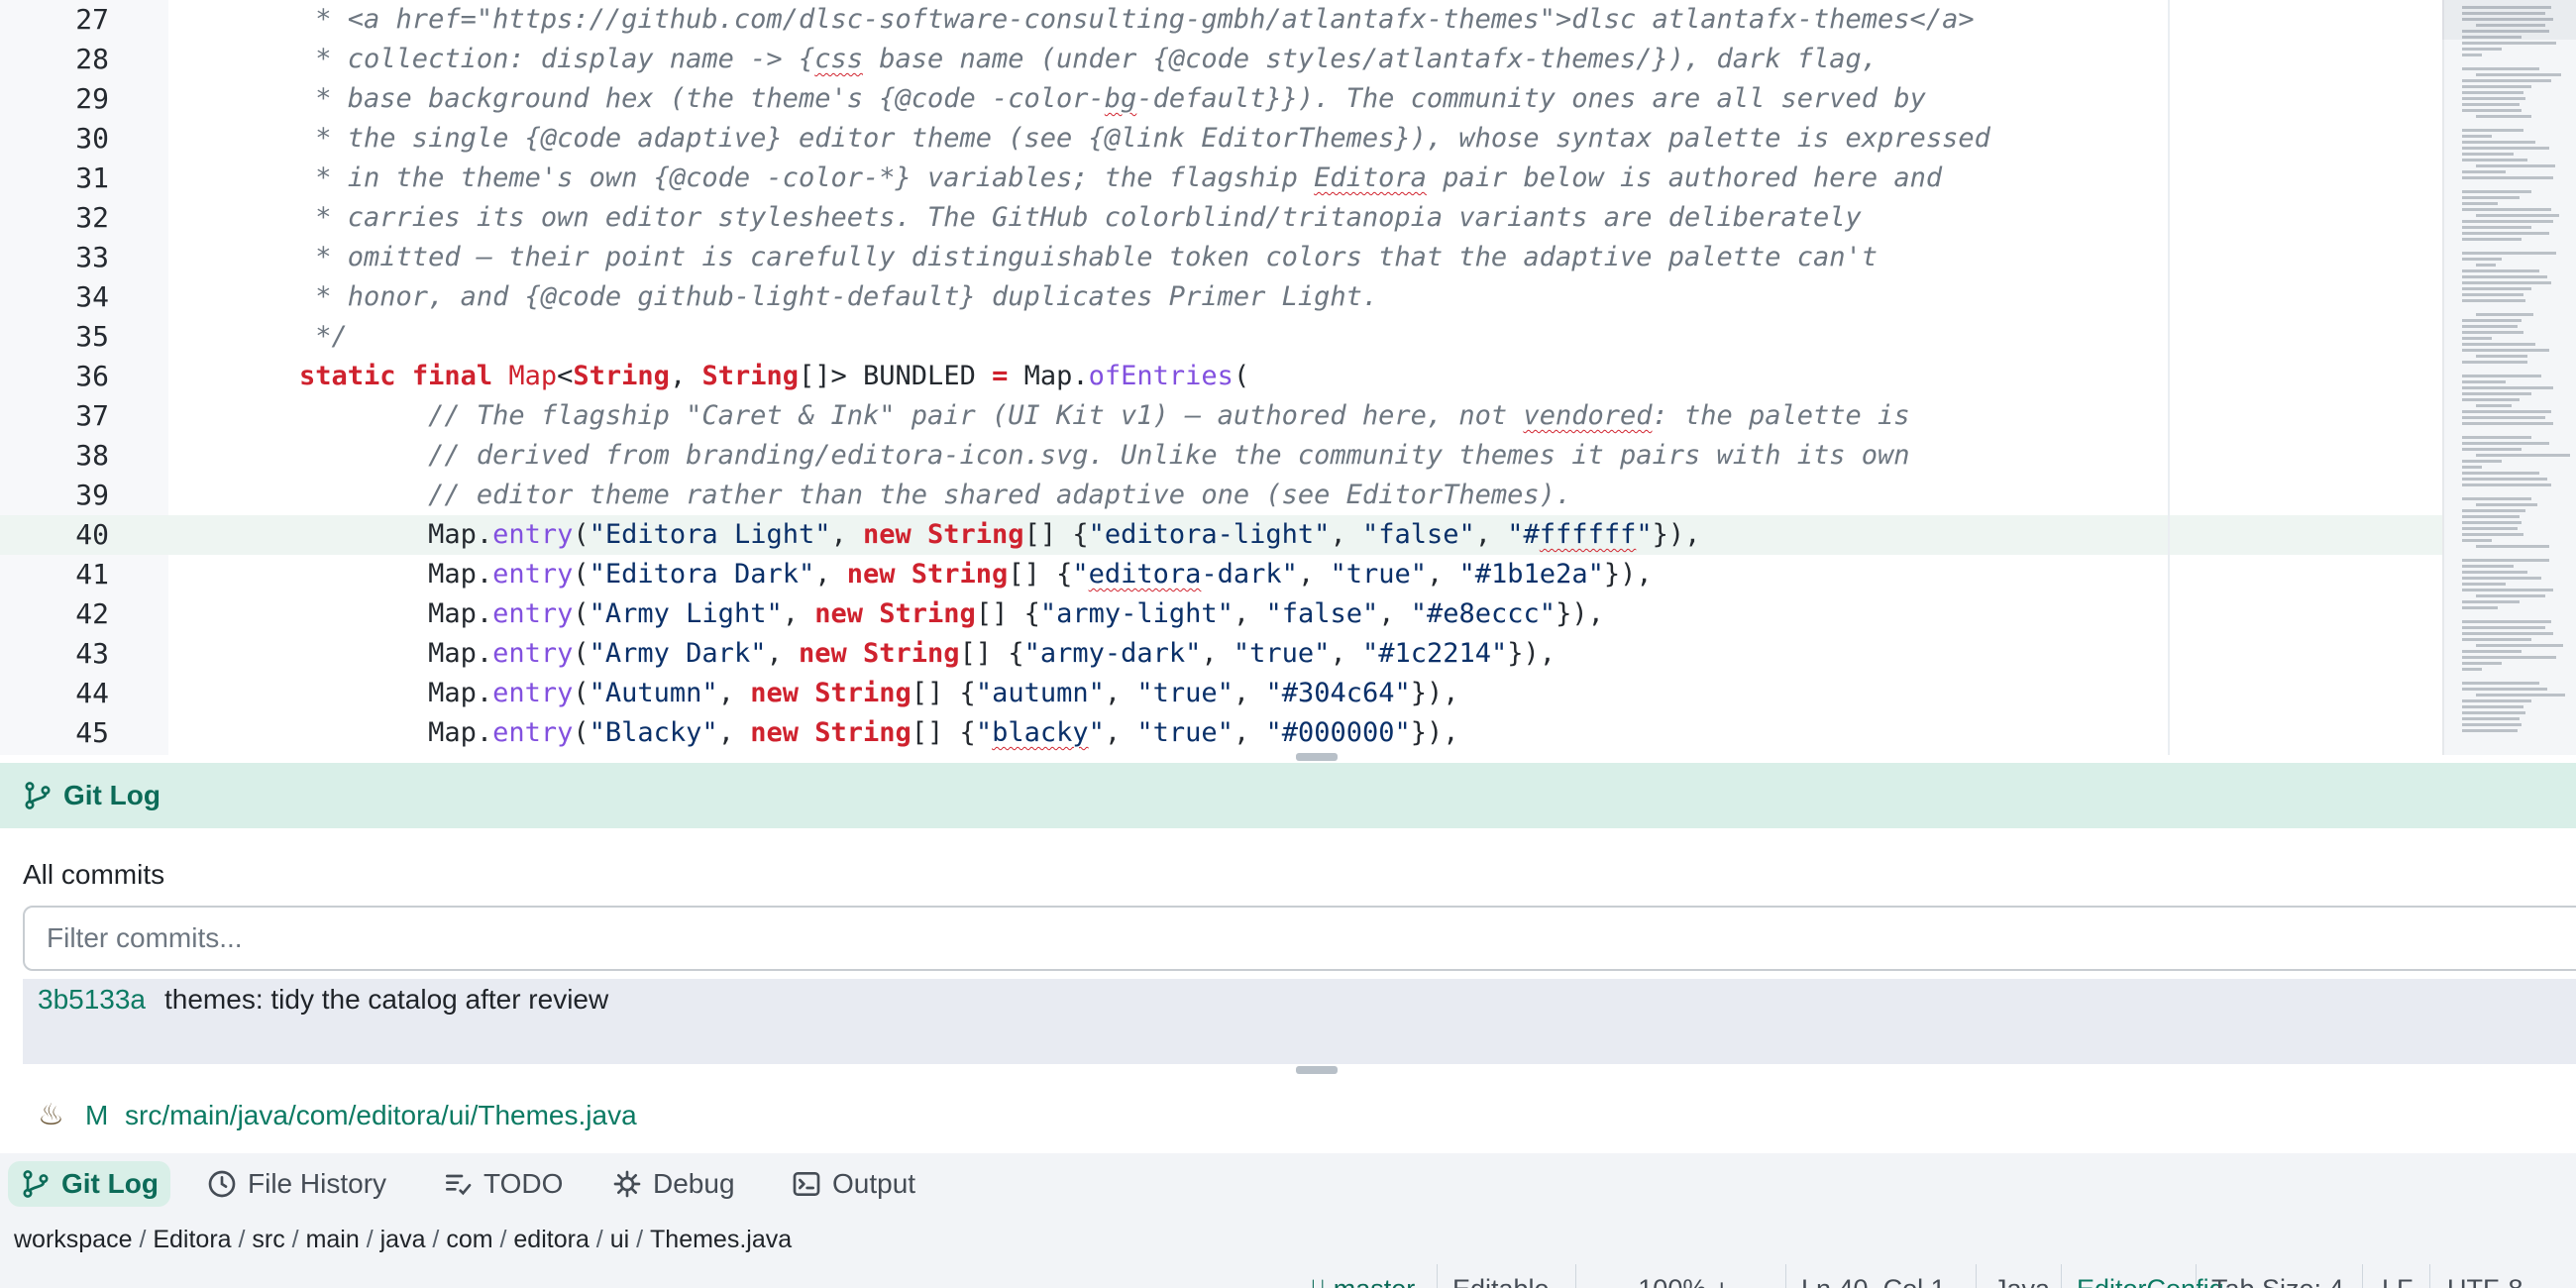 The height and width of the screenshot is (1288, 2576). Describe the element at coordinates (1221, 337) in the screenshot. I see `code-line: 35 */` at that location.